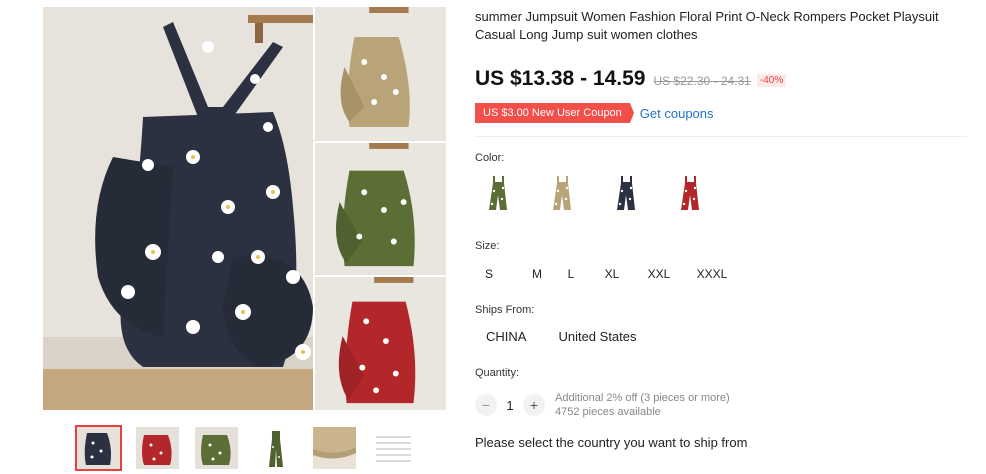 This screenshot has width=986, height=474. What do you see at coordinates (612, 274) in the screenshot?
I see `size-option-xl: XL` at bounding box center [612, 274].